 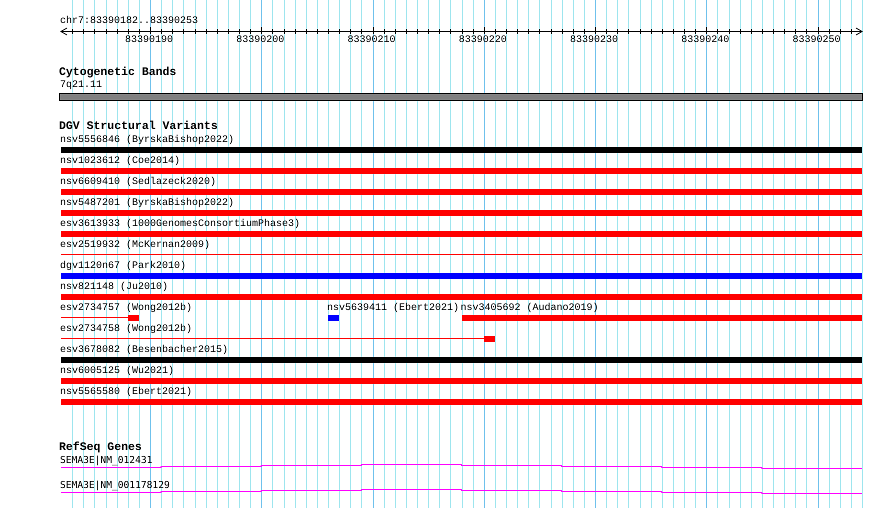 What do you see at coordinates (120, 161) in the screenshot?
I see `variant-label: nsv1023612 (Coe2014)` at bounding box center [120, 161].